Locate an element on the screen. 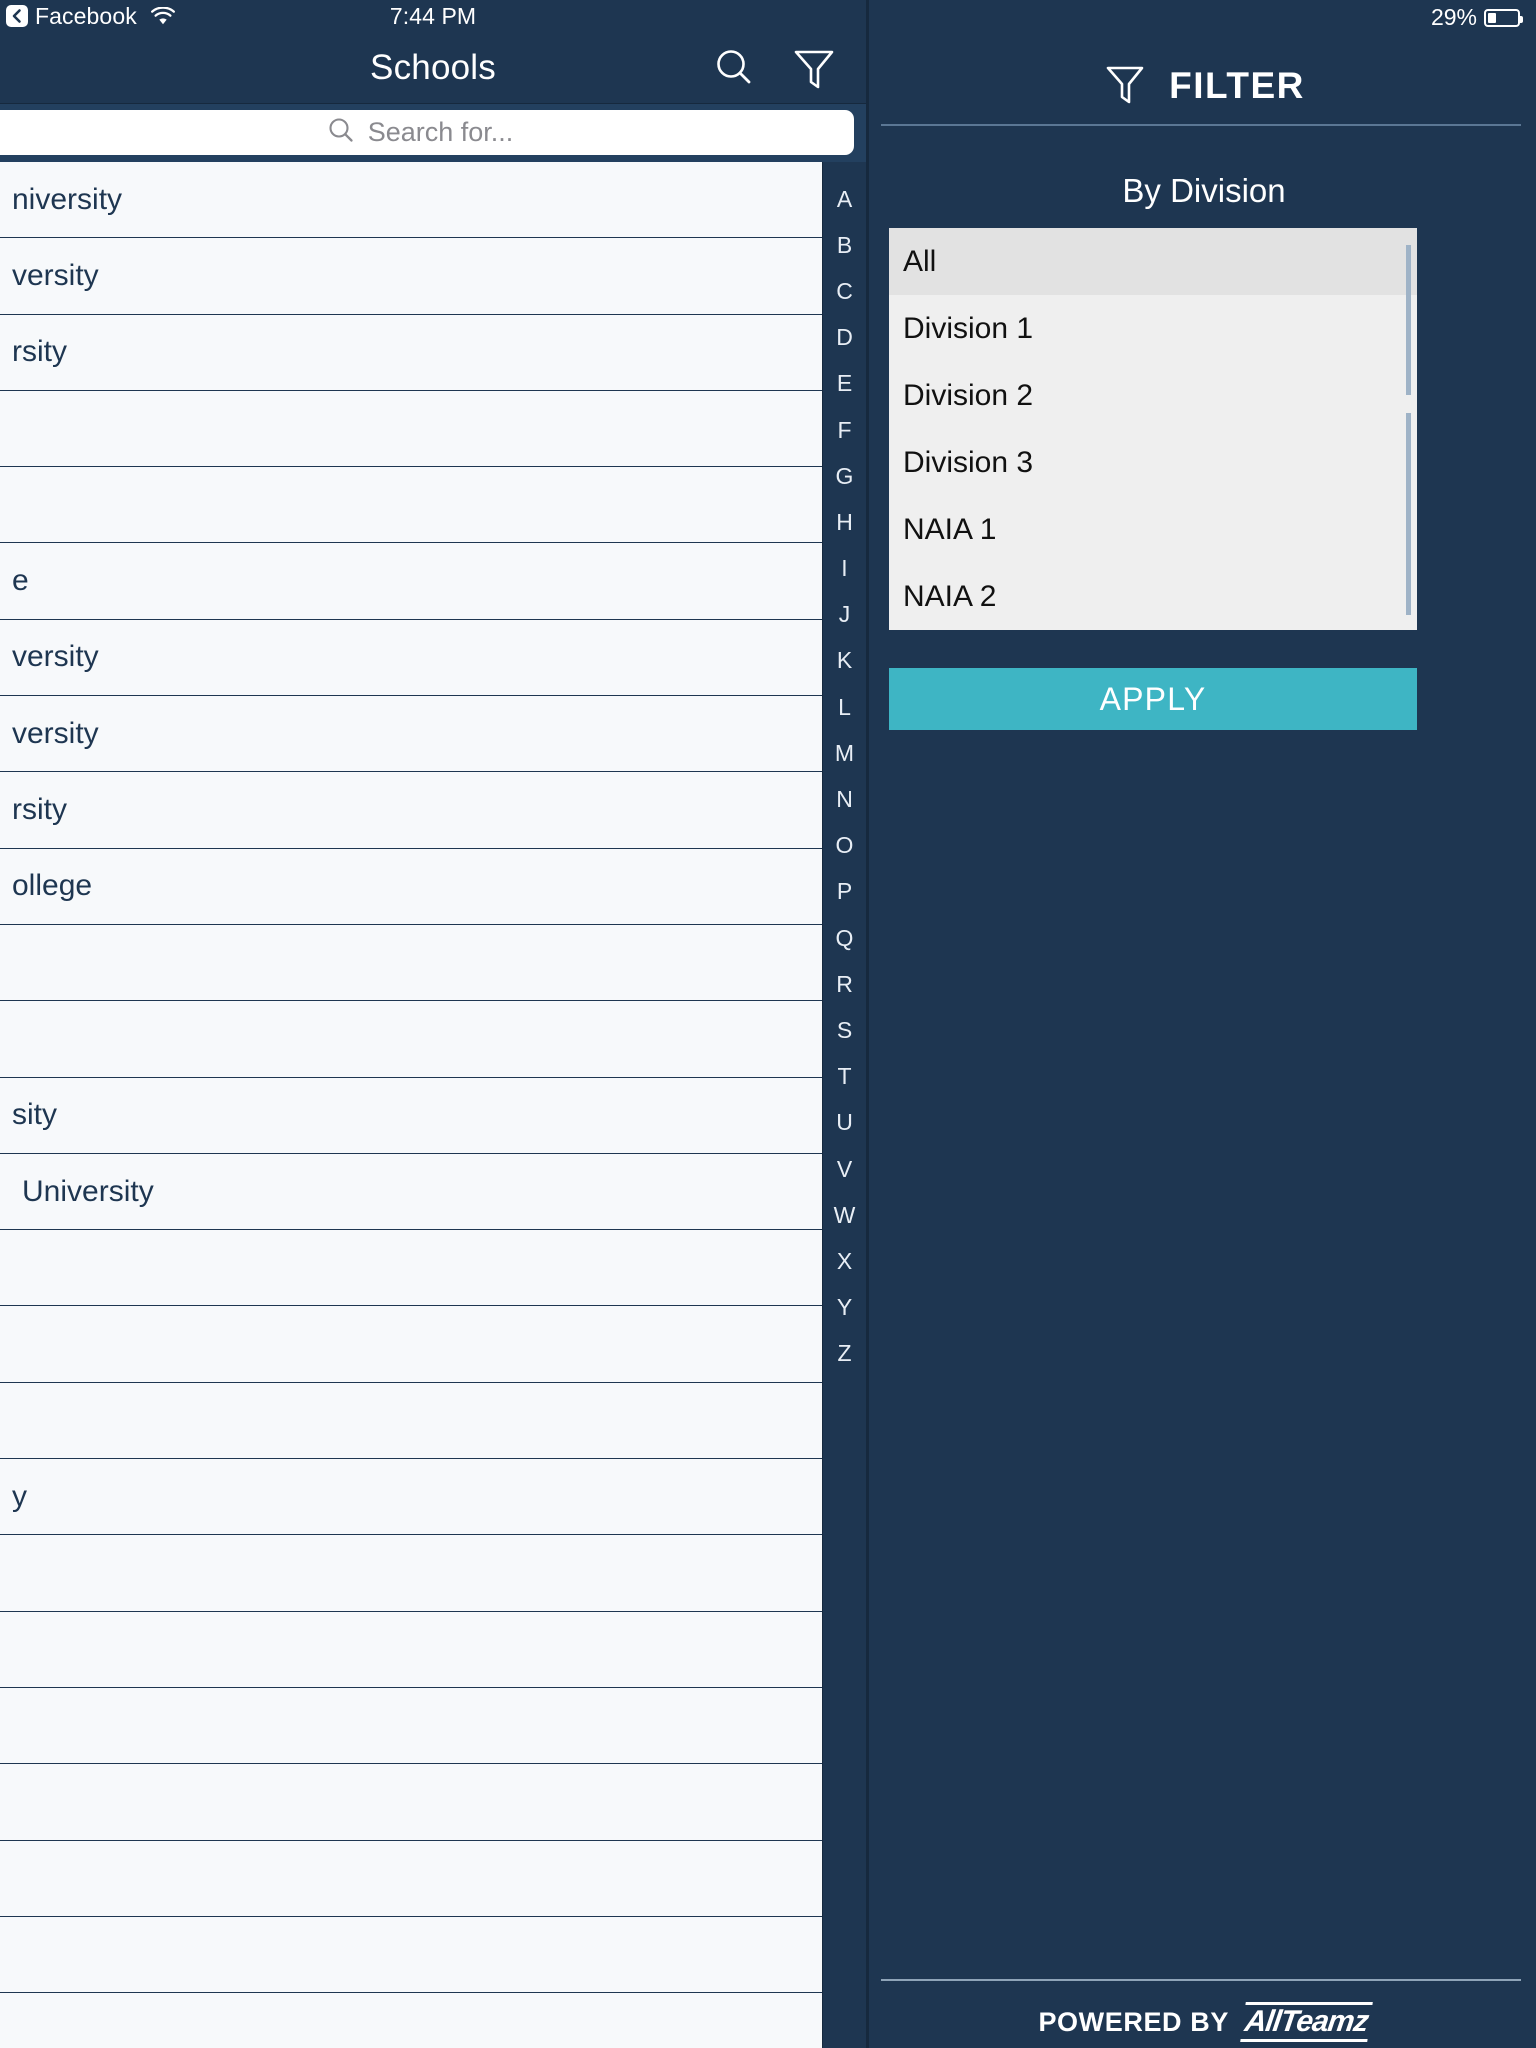 This screenshot has height=2048, width=1536. battery-percent-label: 29% is located at coordinates (1453, 17).